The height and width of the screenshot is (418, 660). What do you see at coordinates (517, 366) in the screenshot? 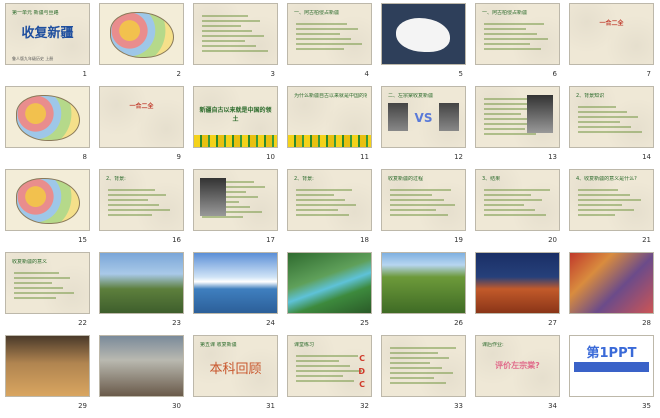
I see `slide-thumbnail: 课后作业: 评价左宗棠?` at bounding box center [517, 366].